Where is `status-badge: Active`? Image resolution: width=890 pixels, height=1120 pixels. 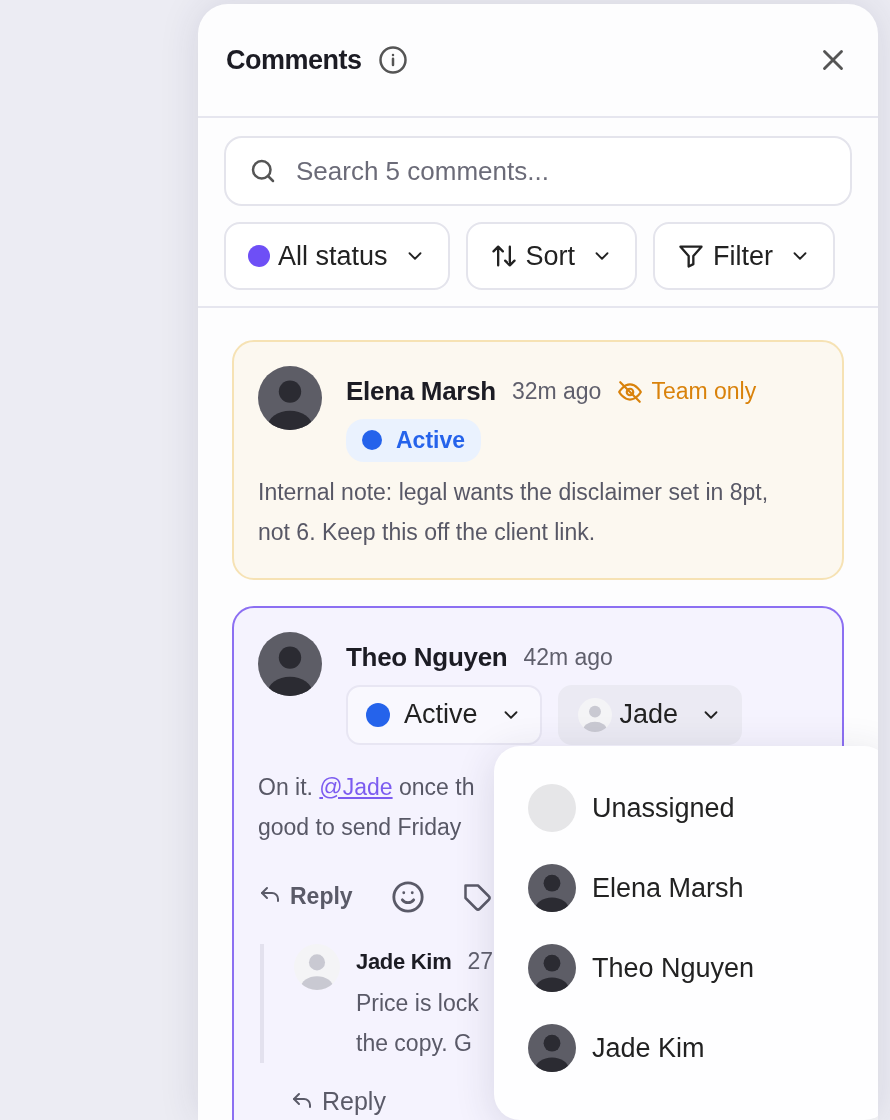
status-badge: Active is located at coordinates (414, 440).